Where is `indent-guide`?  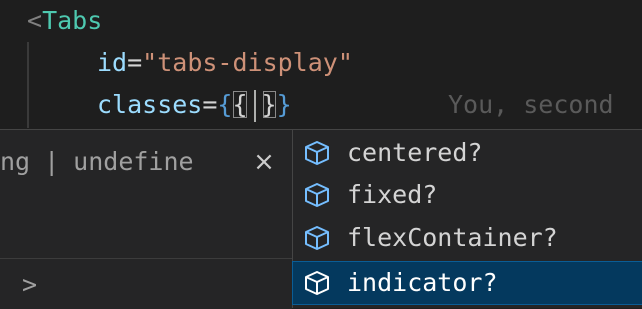
indent-guide is located at coordinates (28, 85).